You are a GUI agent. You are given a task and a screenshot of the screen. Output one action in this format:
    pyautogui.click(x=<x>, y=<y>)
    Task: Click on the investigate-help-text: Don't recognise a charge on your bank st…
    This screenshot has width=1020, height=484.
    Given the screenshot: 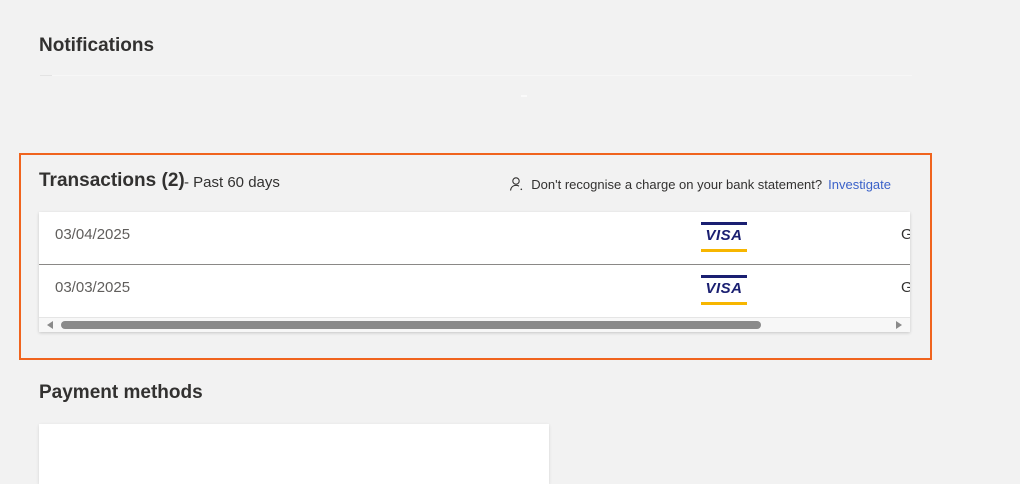 What is the action you would take?
    pyautogui.click(x=677, y=184)
    